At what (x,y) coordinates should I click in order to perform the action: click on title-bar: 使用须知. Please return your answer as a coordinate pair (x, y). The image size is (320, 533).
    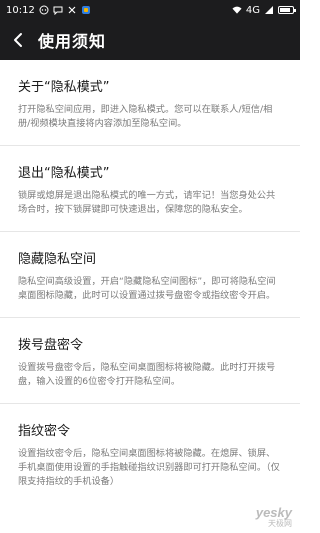
    Looking at the image, I should click on (150, 40).